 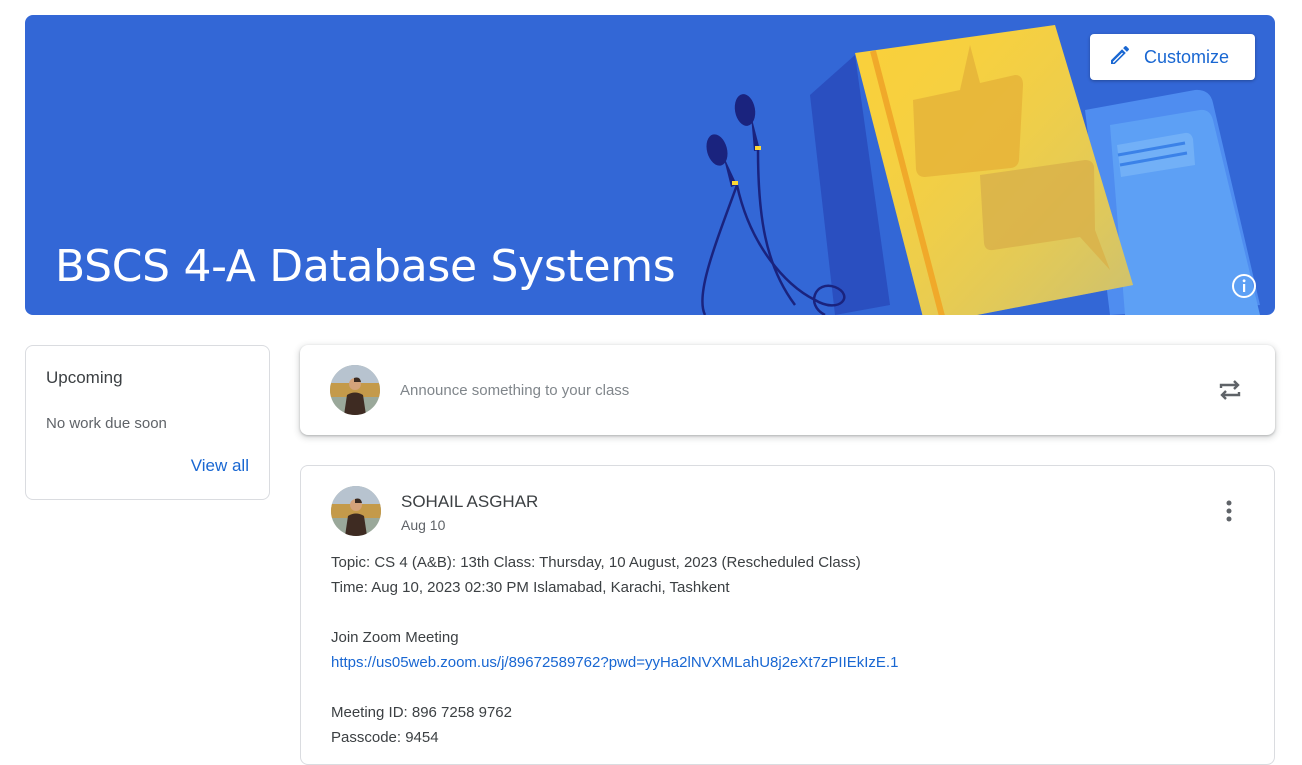 What do you see at coordinates (395, 637) in the screenshot?
I see `post-join-text: Join Zoom Meeting` at bounding box center [395, 637].